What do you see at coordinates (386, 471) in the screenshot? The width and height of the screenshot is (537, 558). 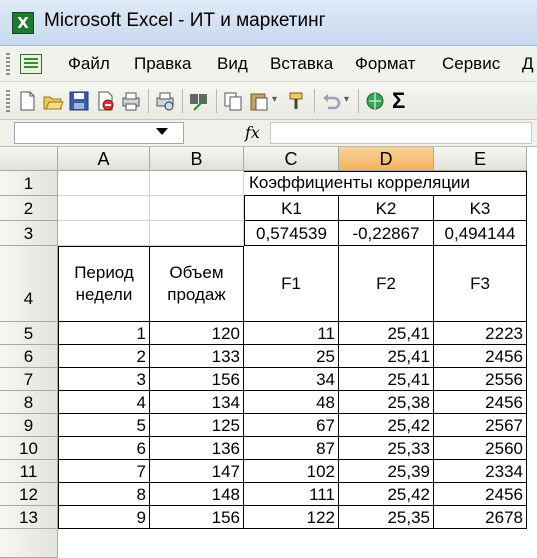 I see `cell-d11: 25,39` at bounding box center [386, 471].